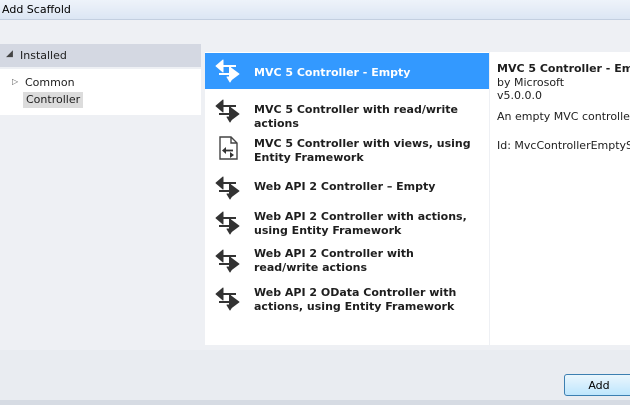 The width and height of the screenshot is (630, 405). What do you see at coordinates (315, 10) in the screenshot?
I see `title-bar: Add Scaffold` at bounding box center [315, 10].